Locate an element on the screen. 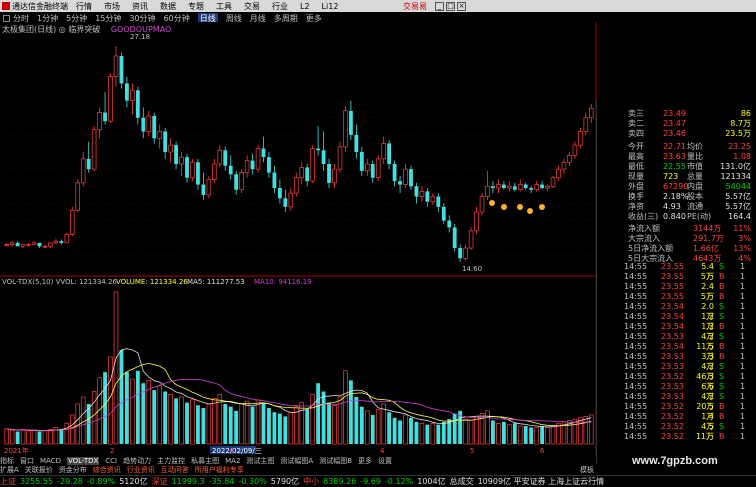 The width and height of the screenshot is (756, 487). trade-button: 交易易 is located at coordinates (415, 6).